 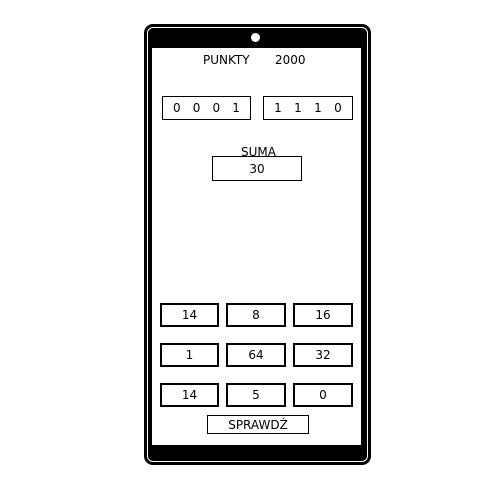 I want to click on number-button: 1, so click(x=189, y=355).